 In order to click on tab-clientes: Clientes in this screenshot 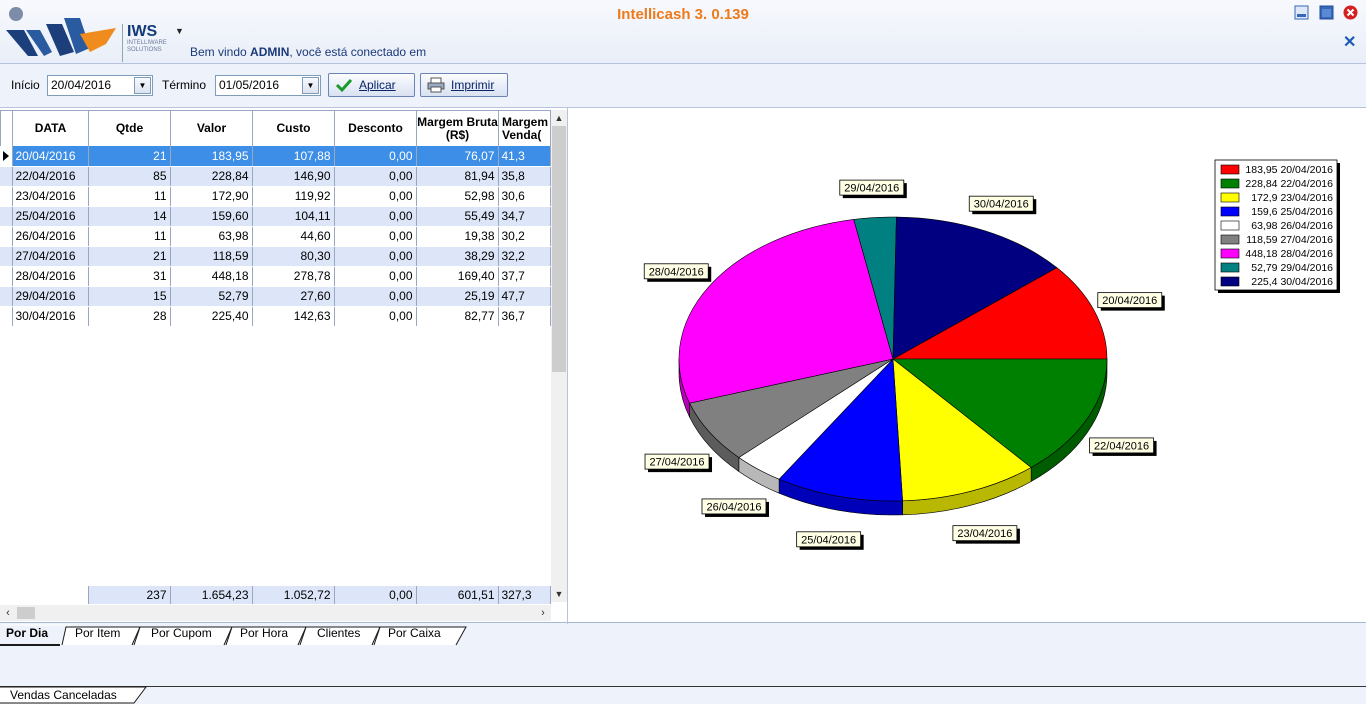, I will do `click(334, 634)`.